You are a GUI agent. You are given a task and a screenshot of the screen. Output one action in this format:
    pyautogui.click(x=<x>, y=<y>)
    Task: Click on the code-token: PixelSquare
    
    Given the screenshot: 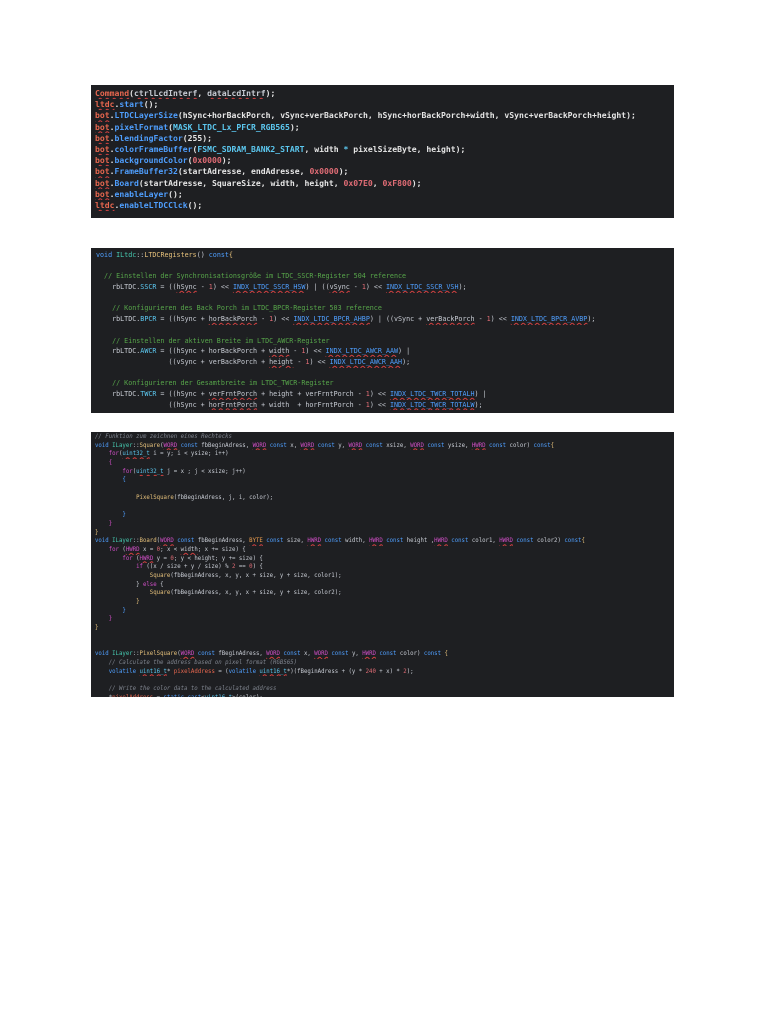 What is the action you would take?
    pyautogui.click(x=158, y=654)
    